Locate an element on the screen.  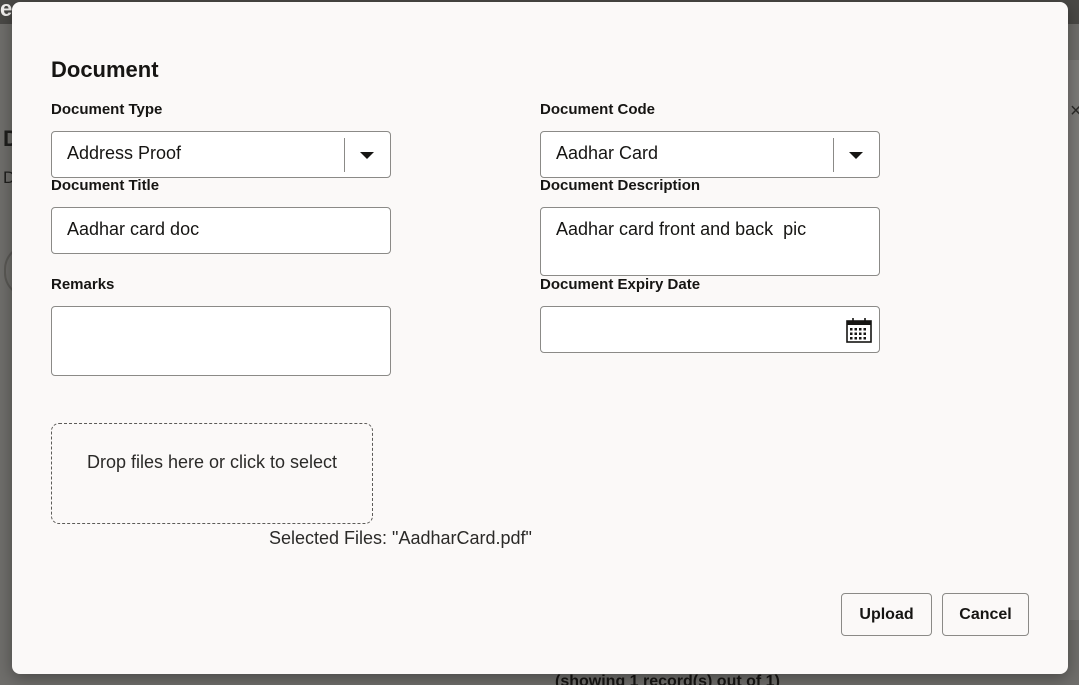
document-type-label: Document Type is located at coordinates (107, 109).